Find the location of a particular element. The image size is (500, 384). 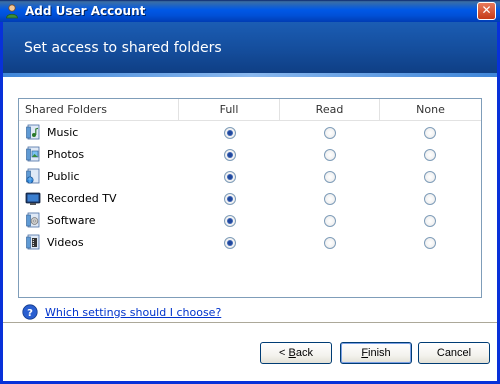

back-prefix: < is located at coordinates (284, 353).